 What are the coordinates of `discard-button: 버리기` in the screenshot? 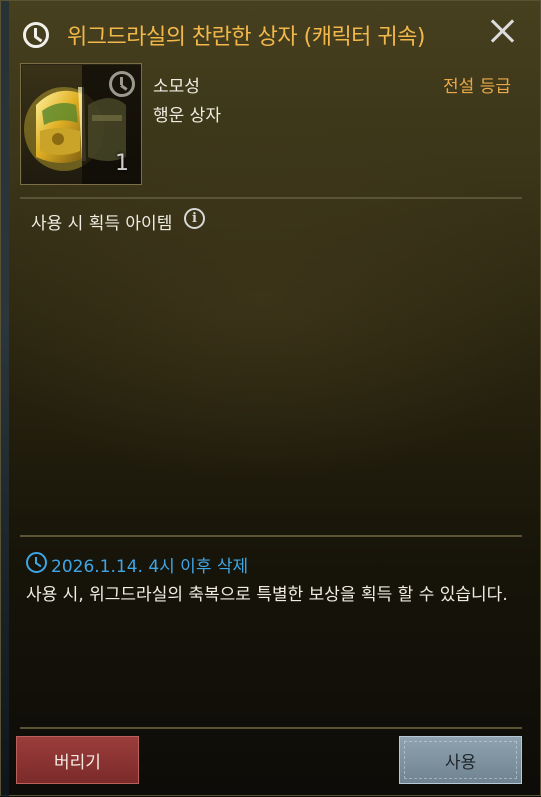 It's located at (77, 760).